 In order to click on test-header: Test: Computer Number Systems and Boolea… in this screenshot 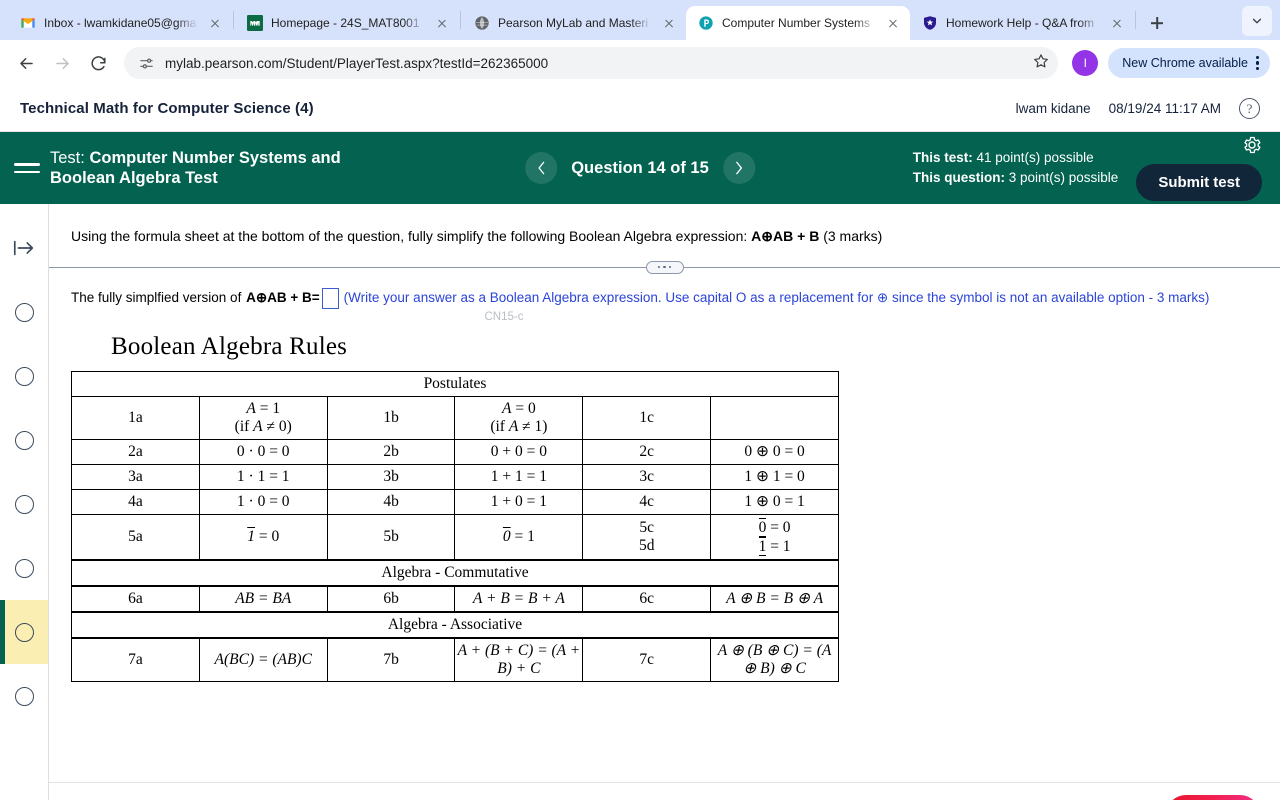, I will do `click(640, 168)`.